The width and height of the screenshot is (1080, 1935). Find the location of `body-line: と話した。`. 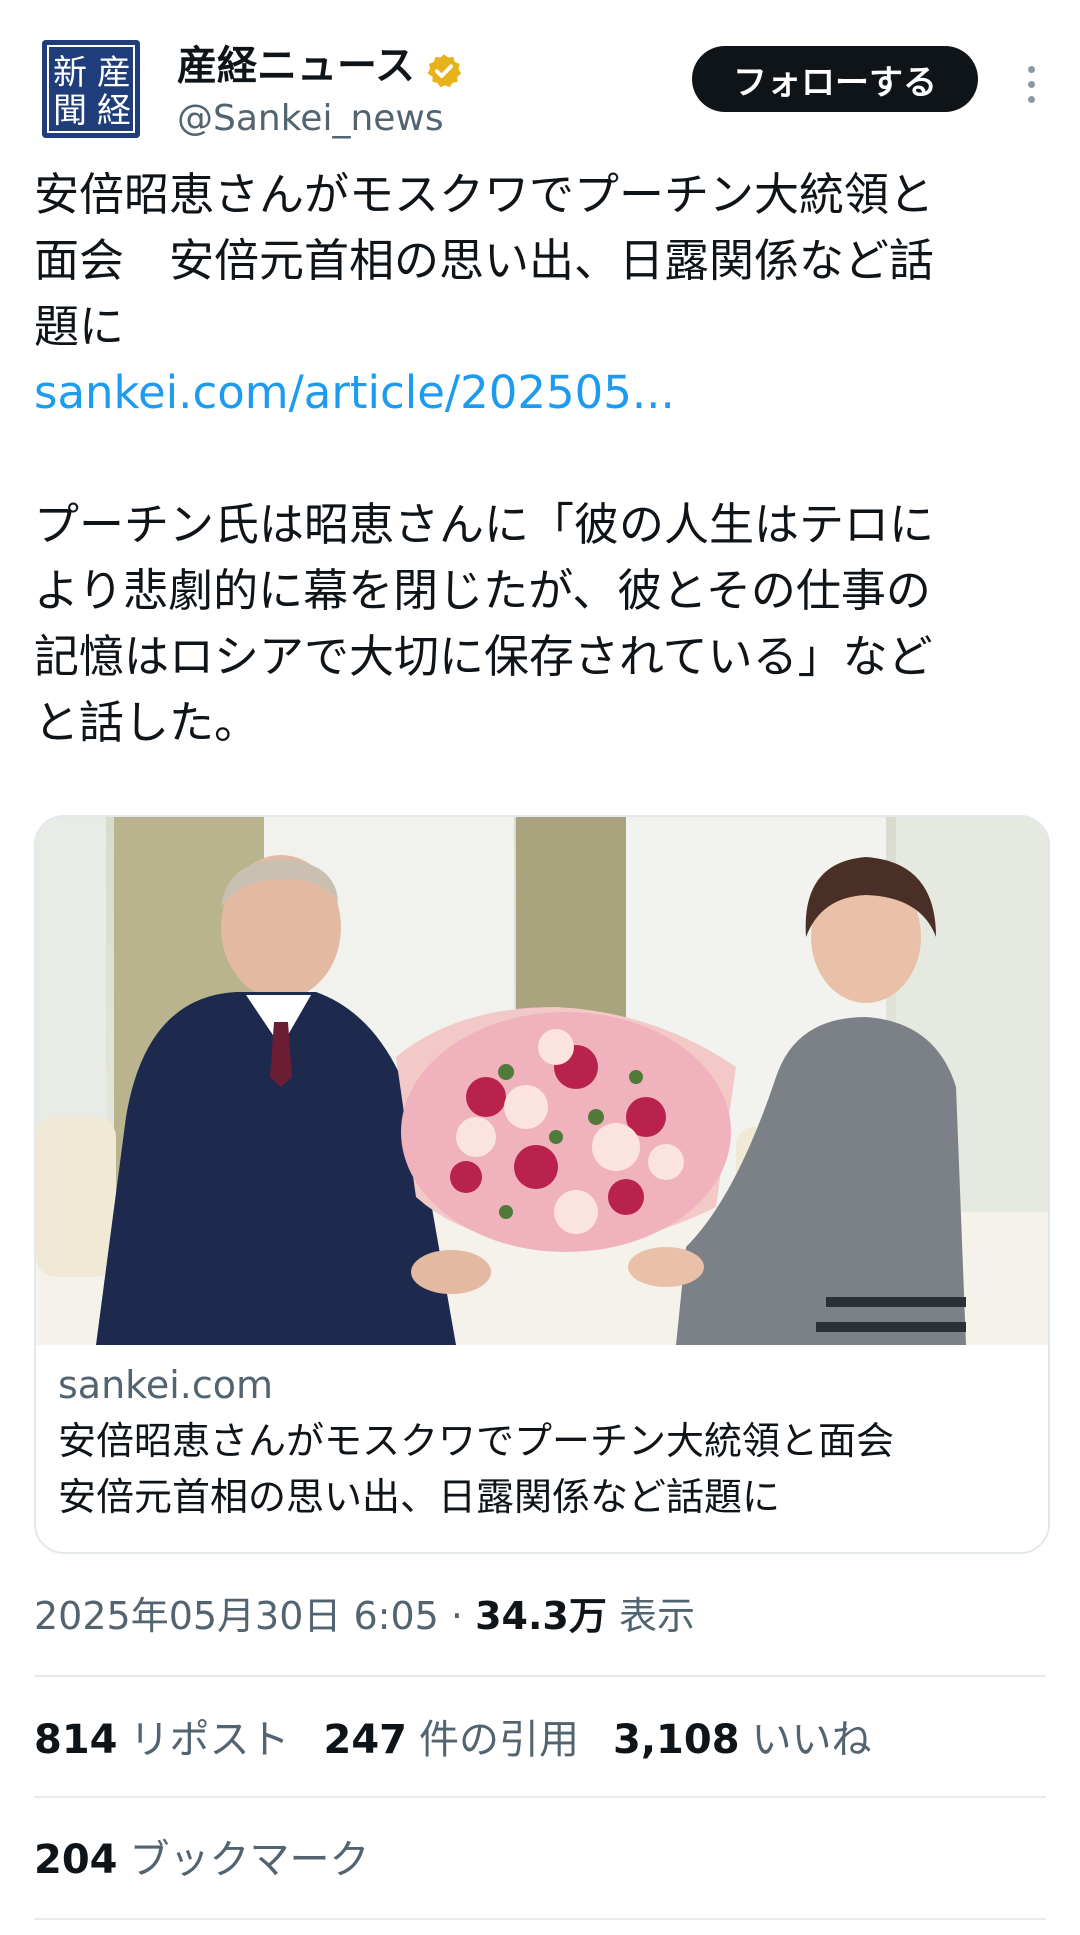

body-line: と話した。 is located at coordinates (147, 722).